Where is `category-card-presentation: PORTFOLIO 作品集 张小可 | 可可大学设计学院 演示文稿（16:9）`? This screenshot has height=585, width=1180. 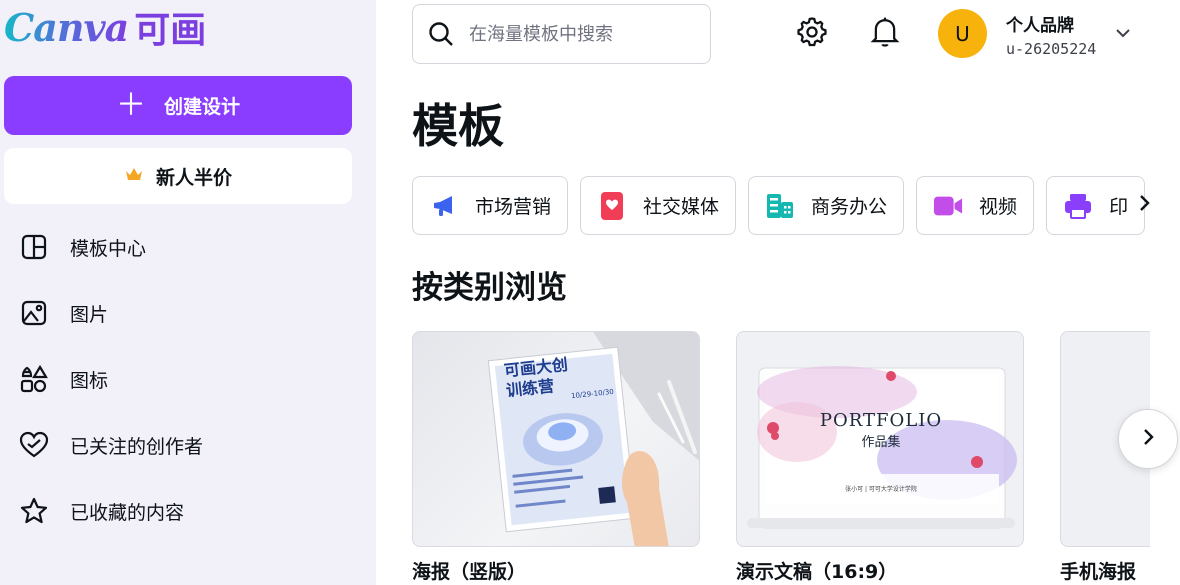
category-card-presentation: PORTFOLIO 作品集 张小可 | 可可大学设计学院 演示文稿（16:9） is located at coordinates (880, 457).